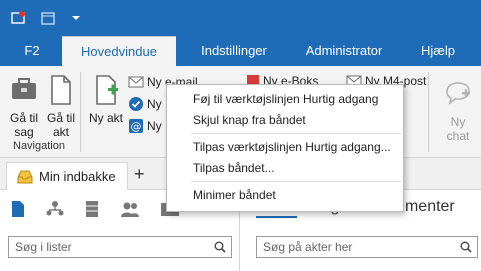  What do you see at coordinates (458, 93) in the screenshot?
I see `chat-icon` at bounding box center [458, 93].